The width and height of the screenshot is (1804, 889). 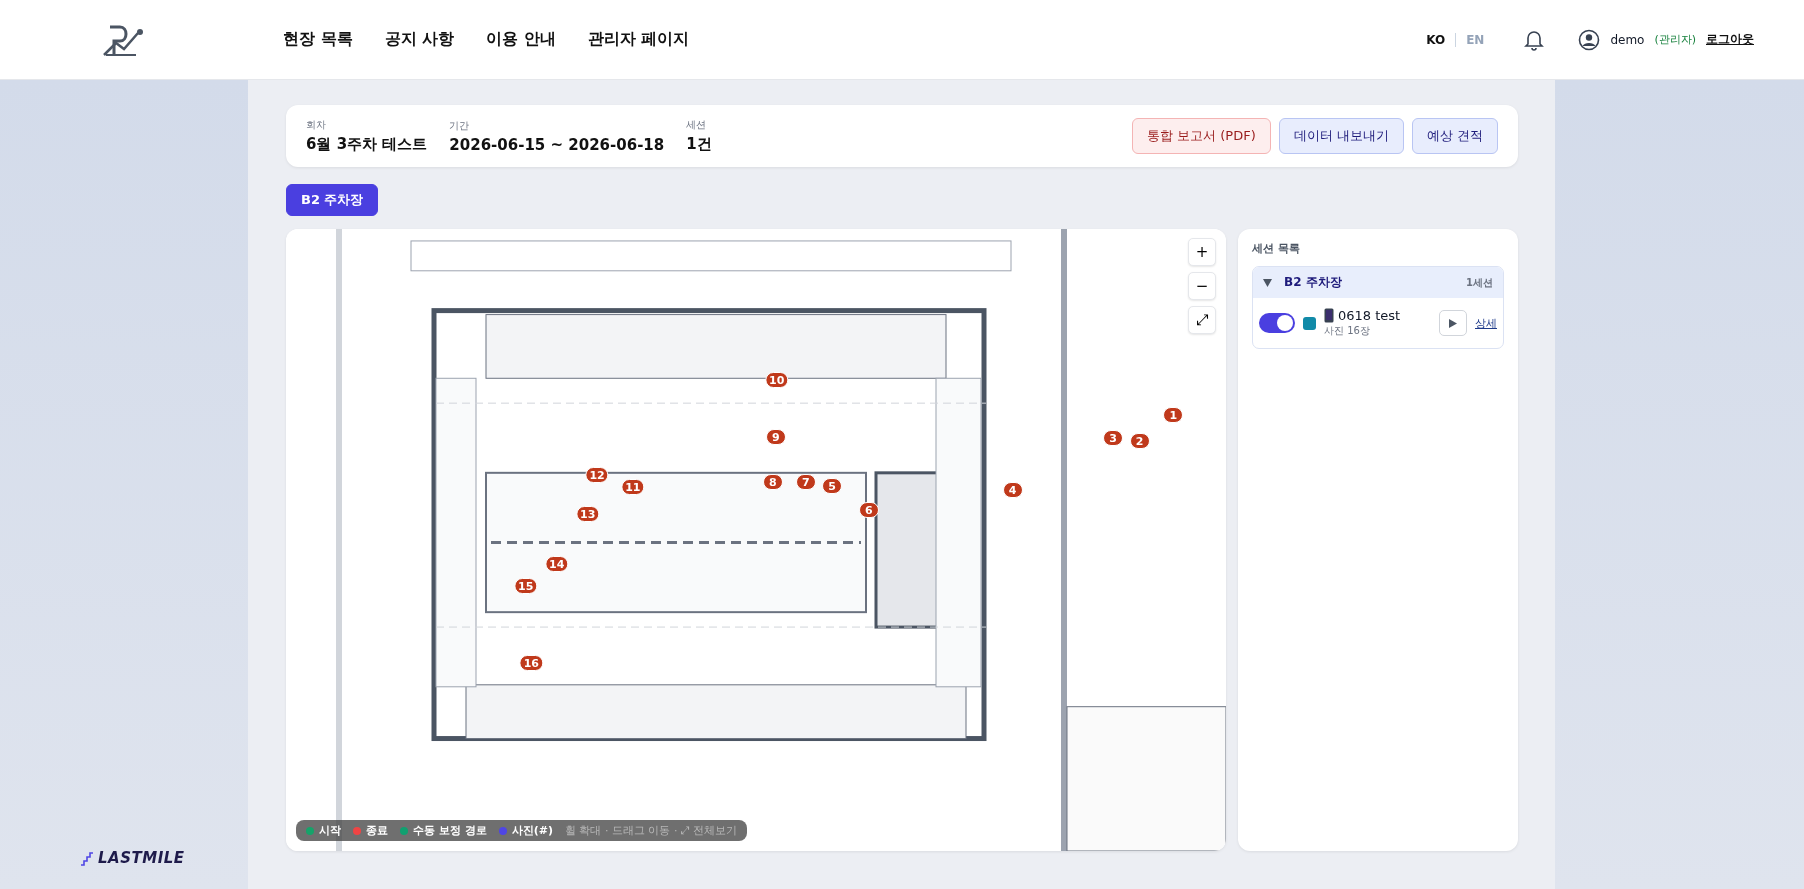 What do you see at coordinates (1341, 136) in the screenshot?
I see `action-button: 데이터 내보내기` at bounding box center [1341, 136].